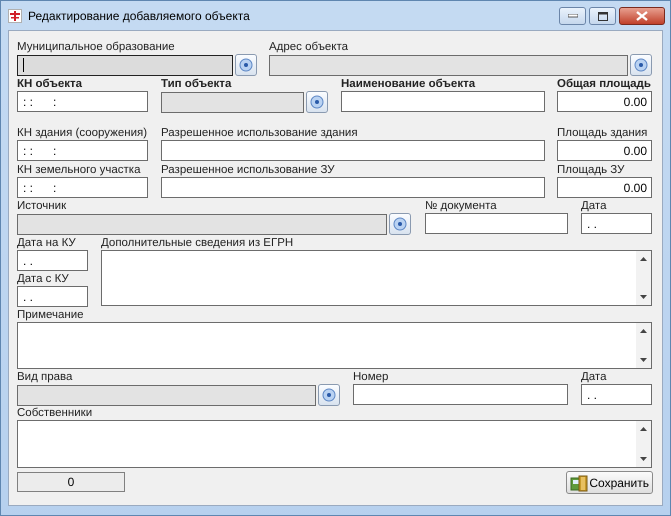 This screenshot has width=671, height=516. Describe the element at coordinates (79, 170) in the screenshot. I see `field-label: КН земельного участка` at that location.